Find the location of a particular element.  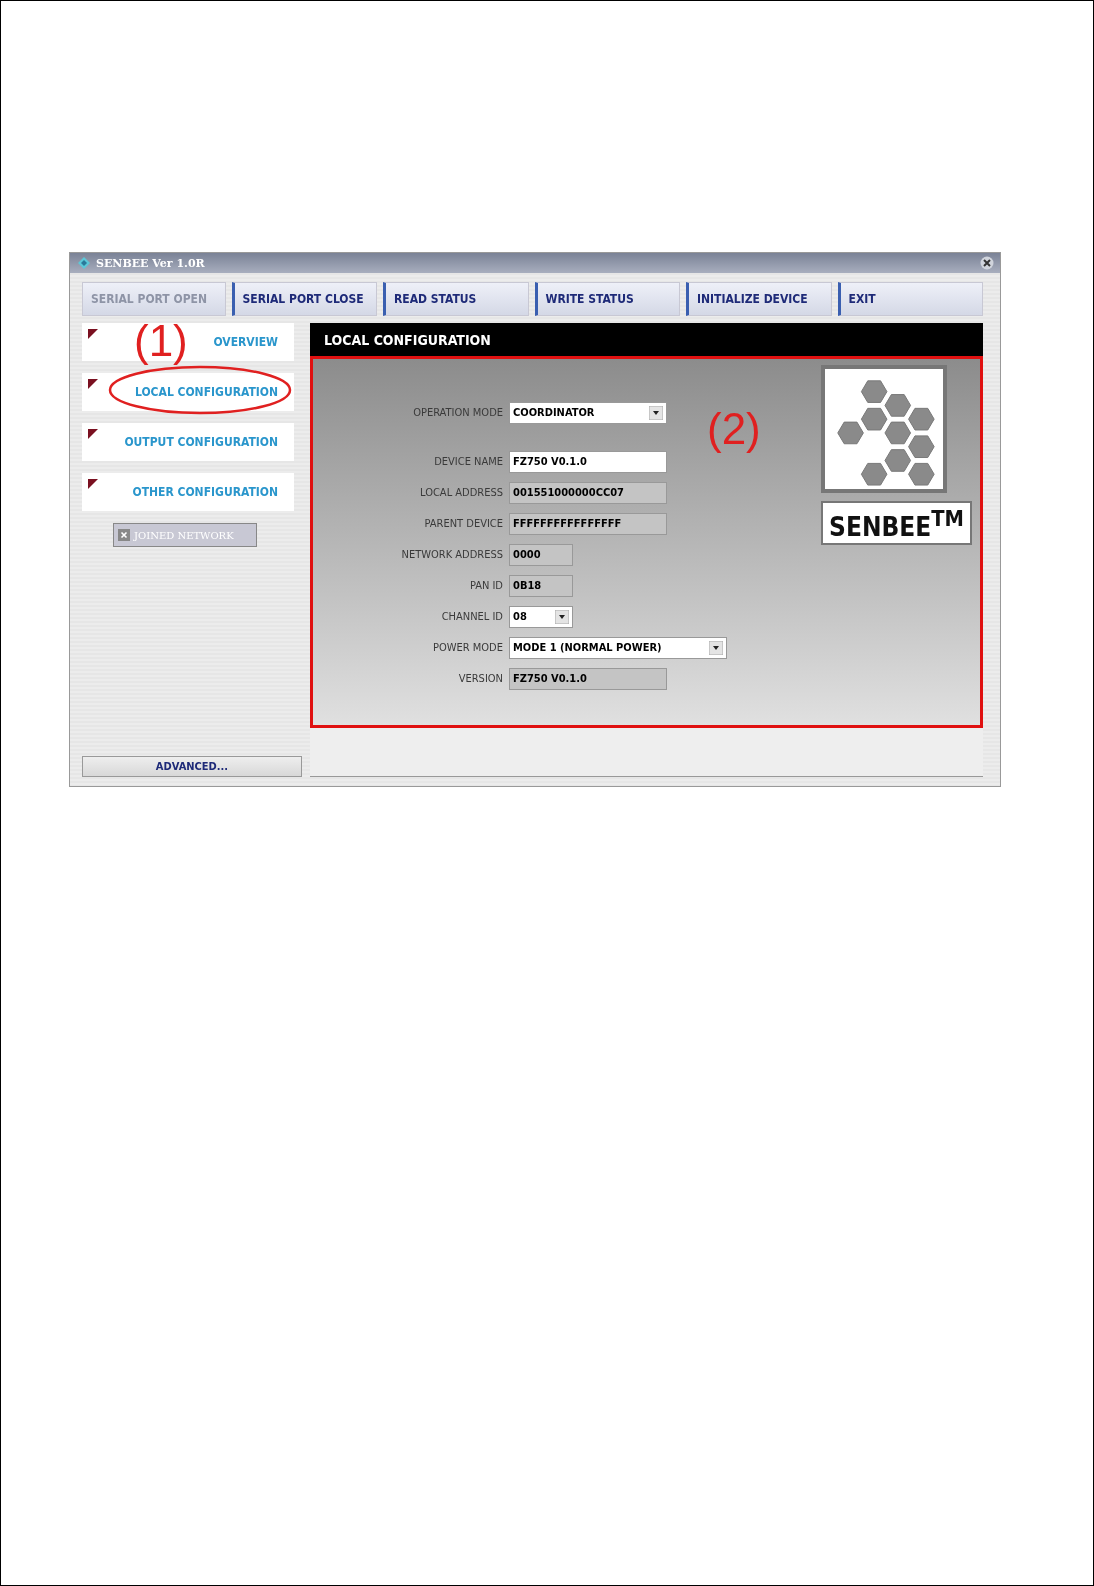

field-label: PAN ID is located at coordinates (485, 585).